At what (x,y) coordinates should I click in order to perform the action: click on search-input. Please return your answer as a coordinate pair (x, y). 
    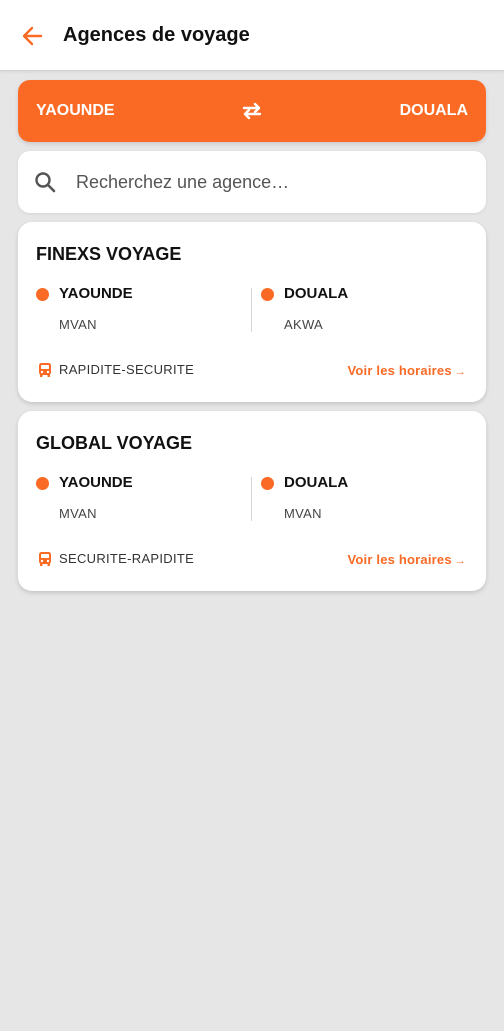
    Looking at the image, I should click on (271, 182).